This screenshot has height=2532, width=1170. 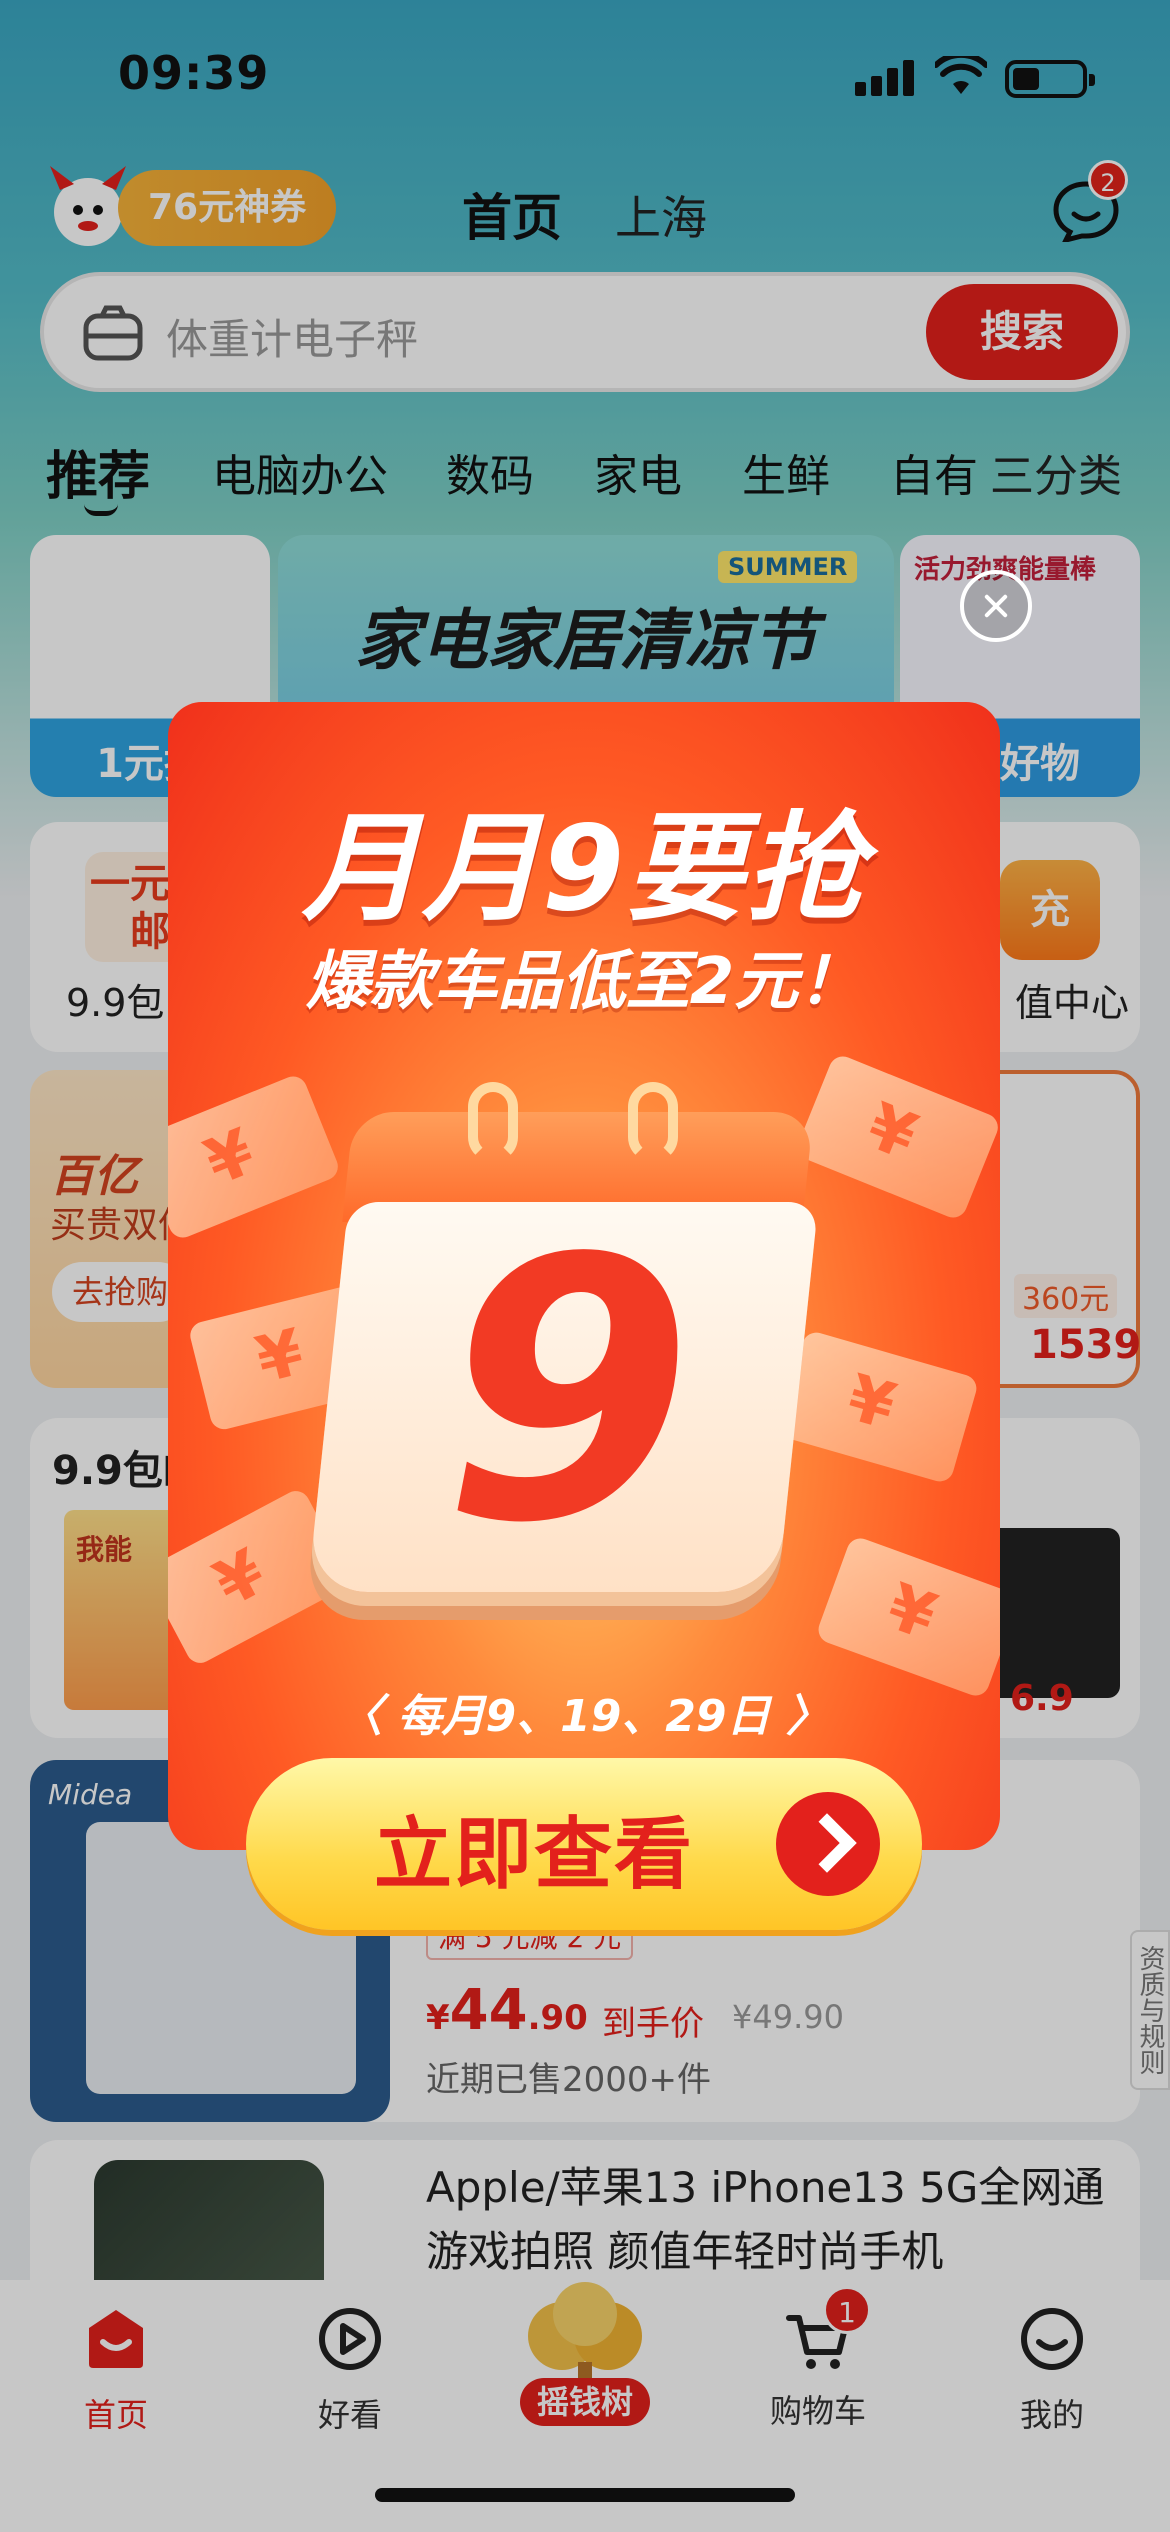 I want to click on view-now-button: 立即查看, so click(x=584, y=1844).